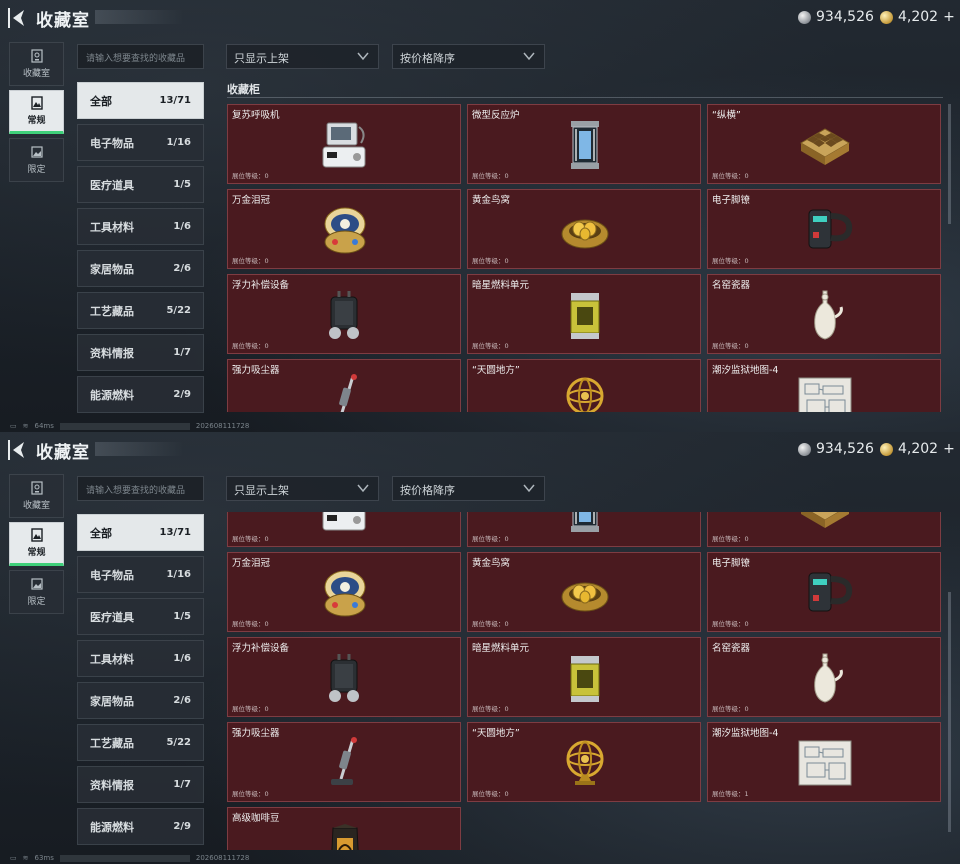 Image resolution: width=960 pixels, height=864 pixels. What do you see at coordinates (496, 115) in the screenshot?
I see `item-name: 微型反应炉` at bounding box center [496, 115].